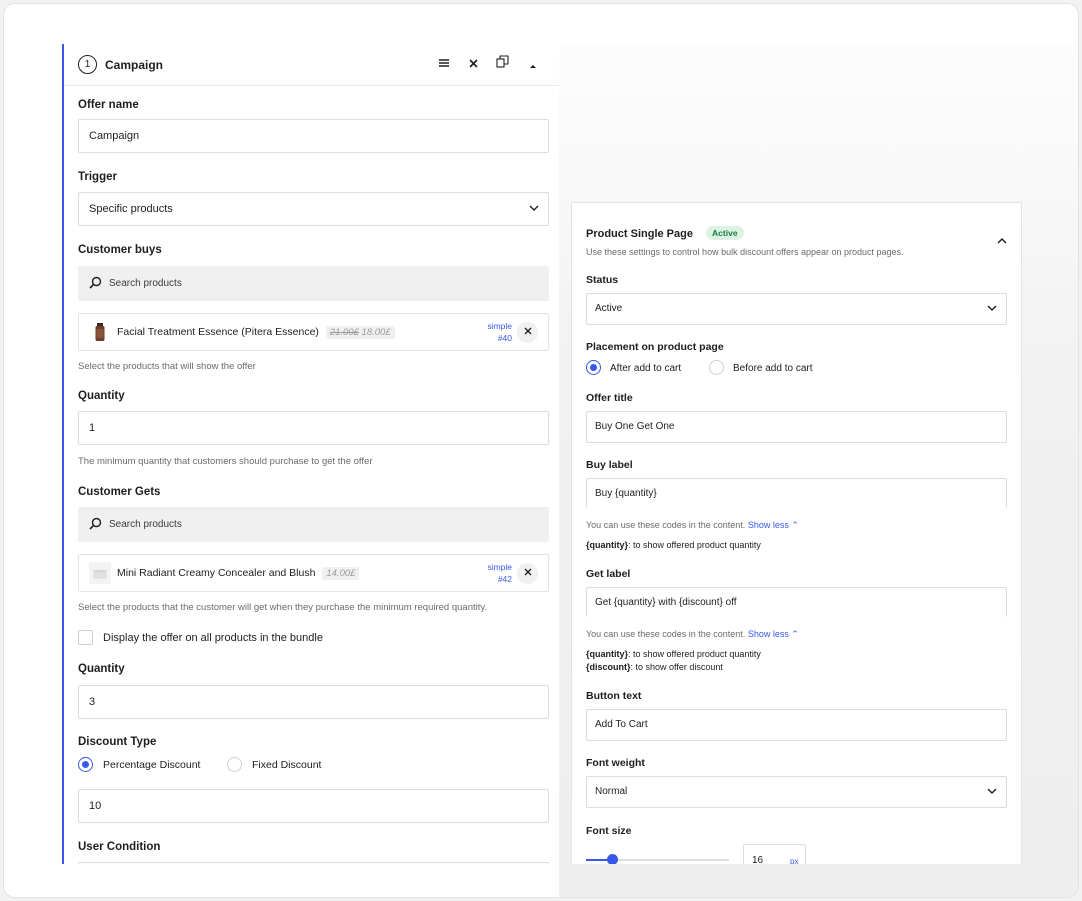  What do you see at coordinates (796, 792) in the screenshot?
I see `font-weight-select: Normal` at bounding box center [796, 792].